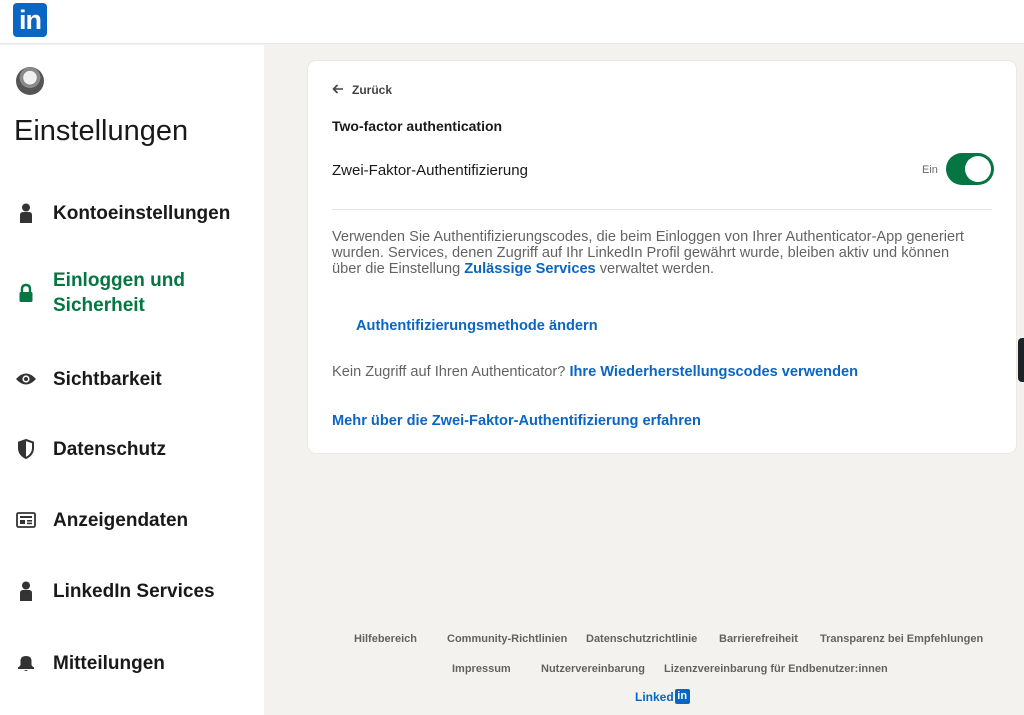 The image size is (1024, 715). I want to click on back-link: Zurück, so click(362, 90).